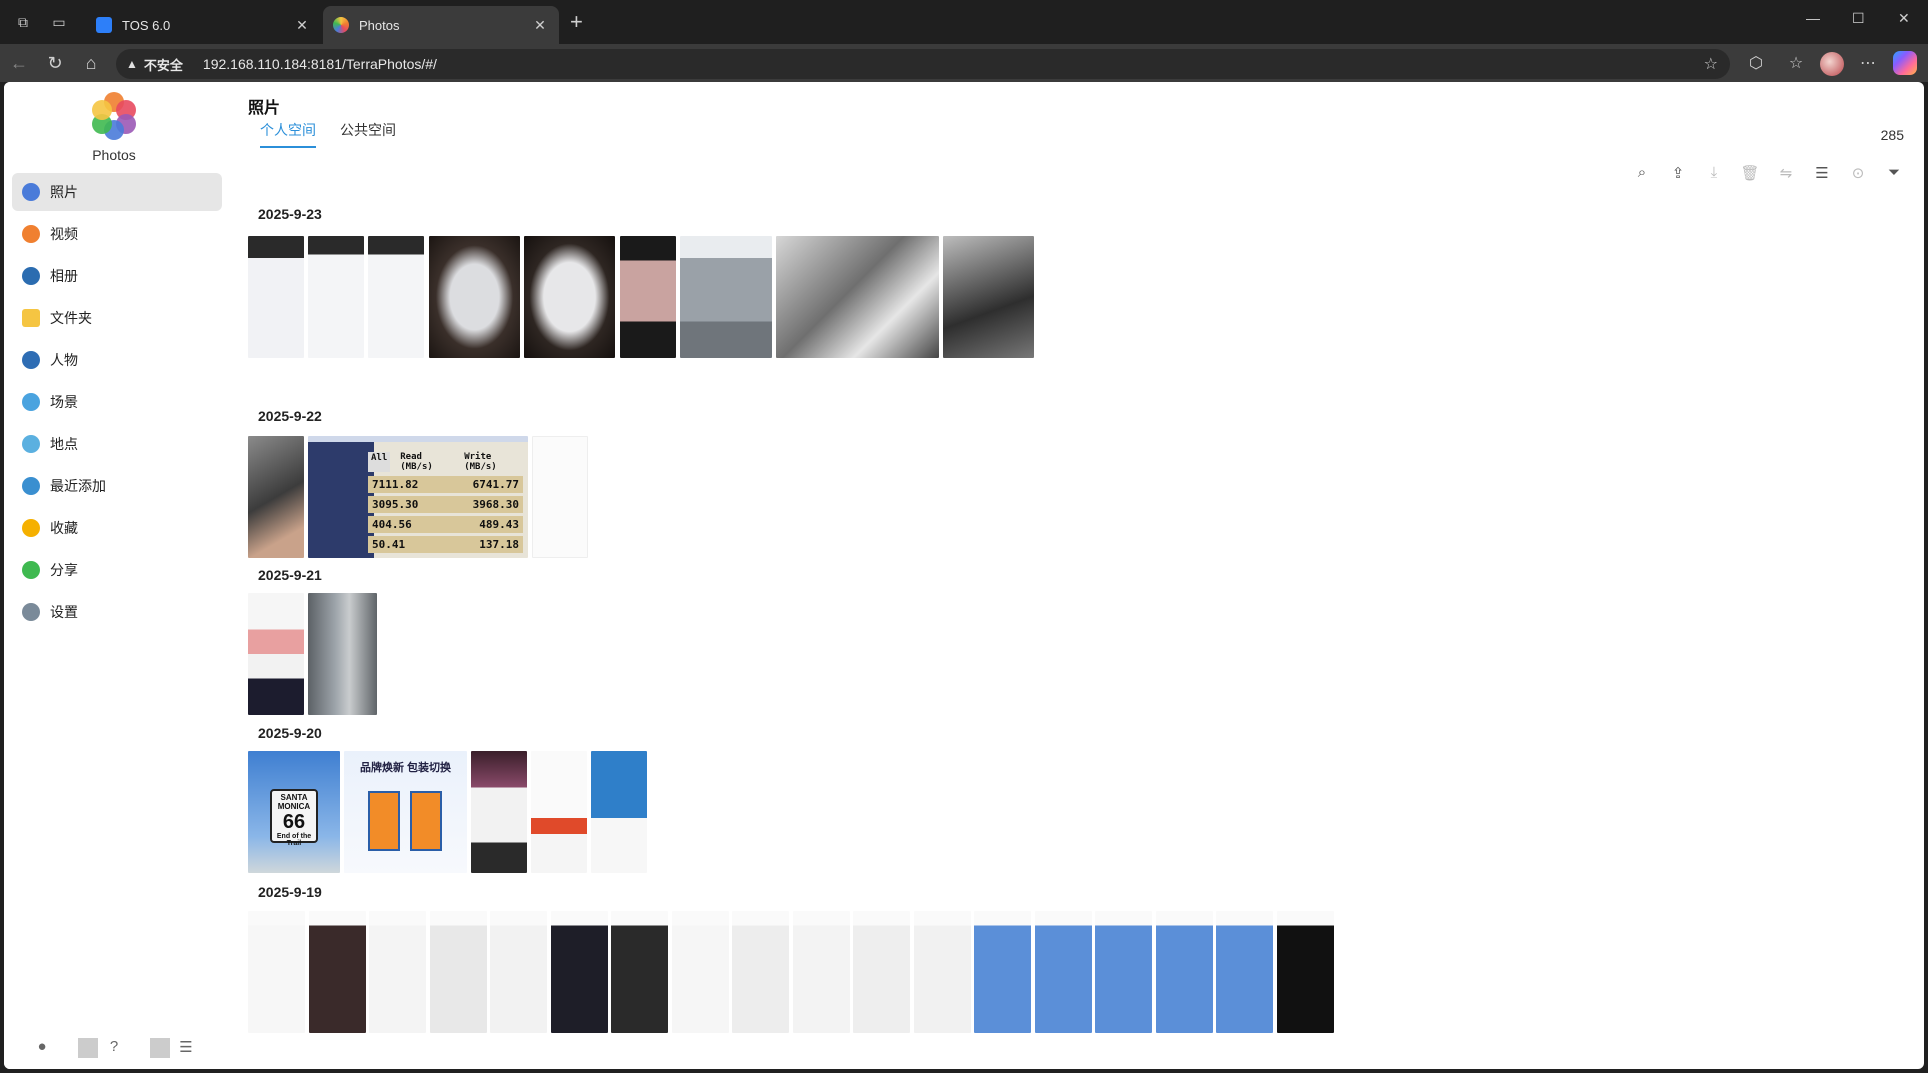  What do you see at coordinates (114, 1048) in the screenshot?
I see `help-icon: ?` at bounding box center [114, 1048].